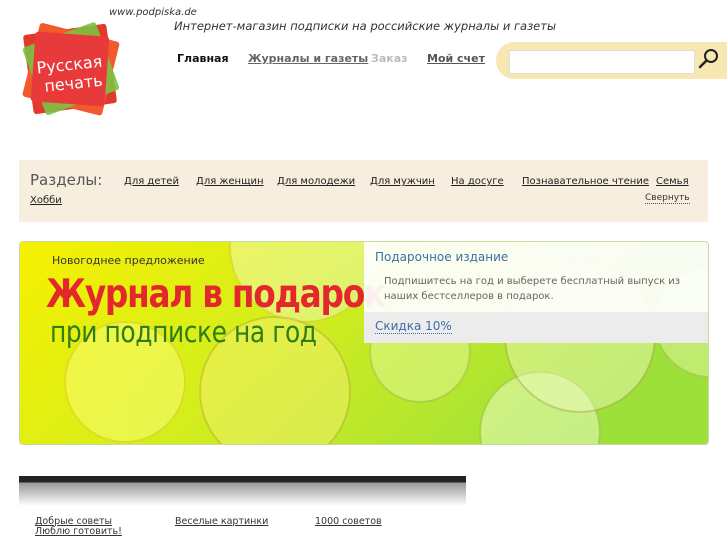  I want to click on offer-footer: Скидка 10%, so click(536, 327).